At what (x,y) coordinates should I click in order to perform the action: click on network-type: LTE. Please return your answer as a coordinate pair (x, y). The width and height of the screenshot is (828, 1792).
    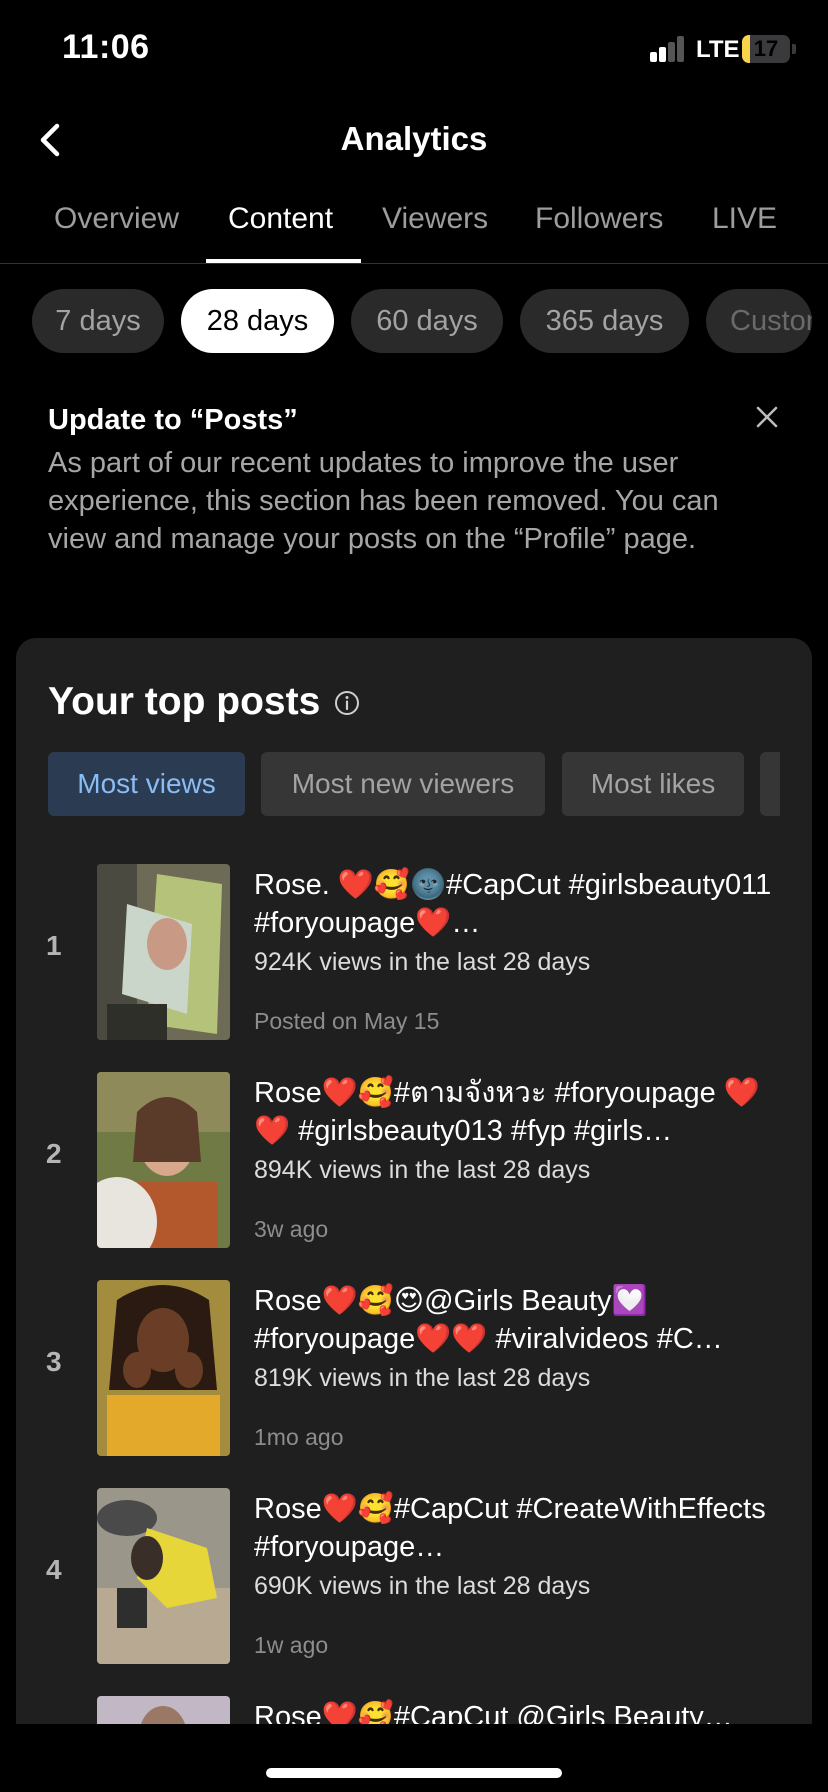
    Looking at the image, I should click on (718, 49).